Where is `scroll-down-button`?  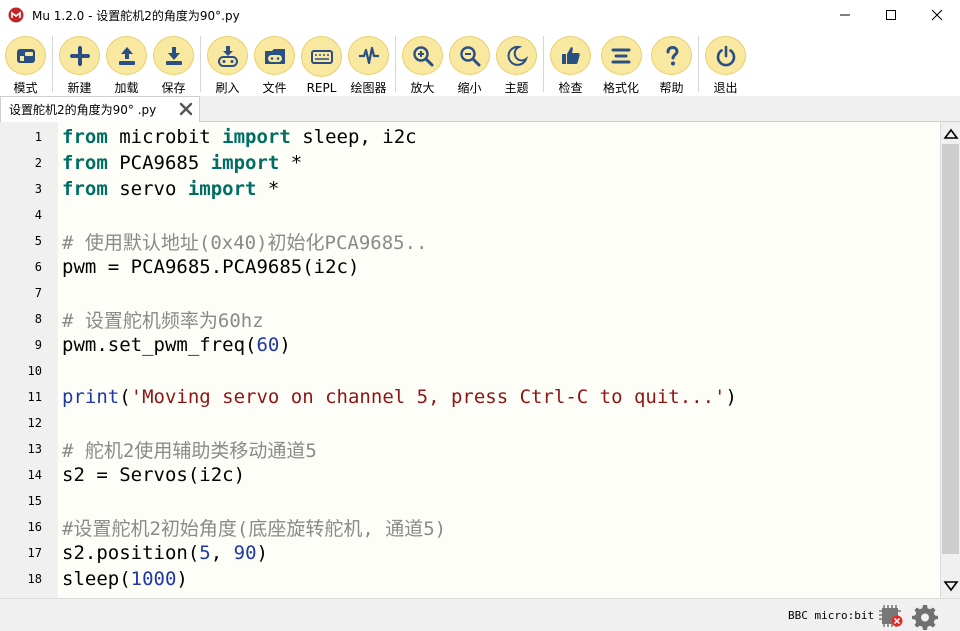
scroll-down-button is located at coordinates (950, 586).